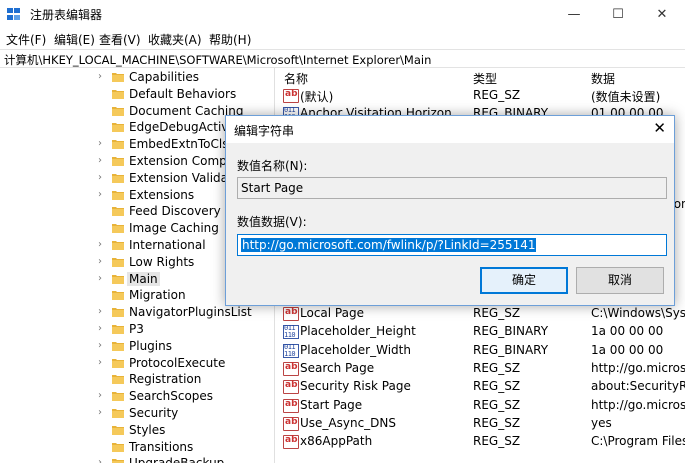 This screenshot has height=463, width=685. I want to click on tree-item-label: P3, so click(136, 329).